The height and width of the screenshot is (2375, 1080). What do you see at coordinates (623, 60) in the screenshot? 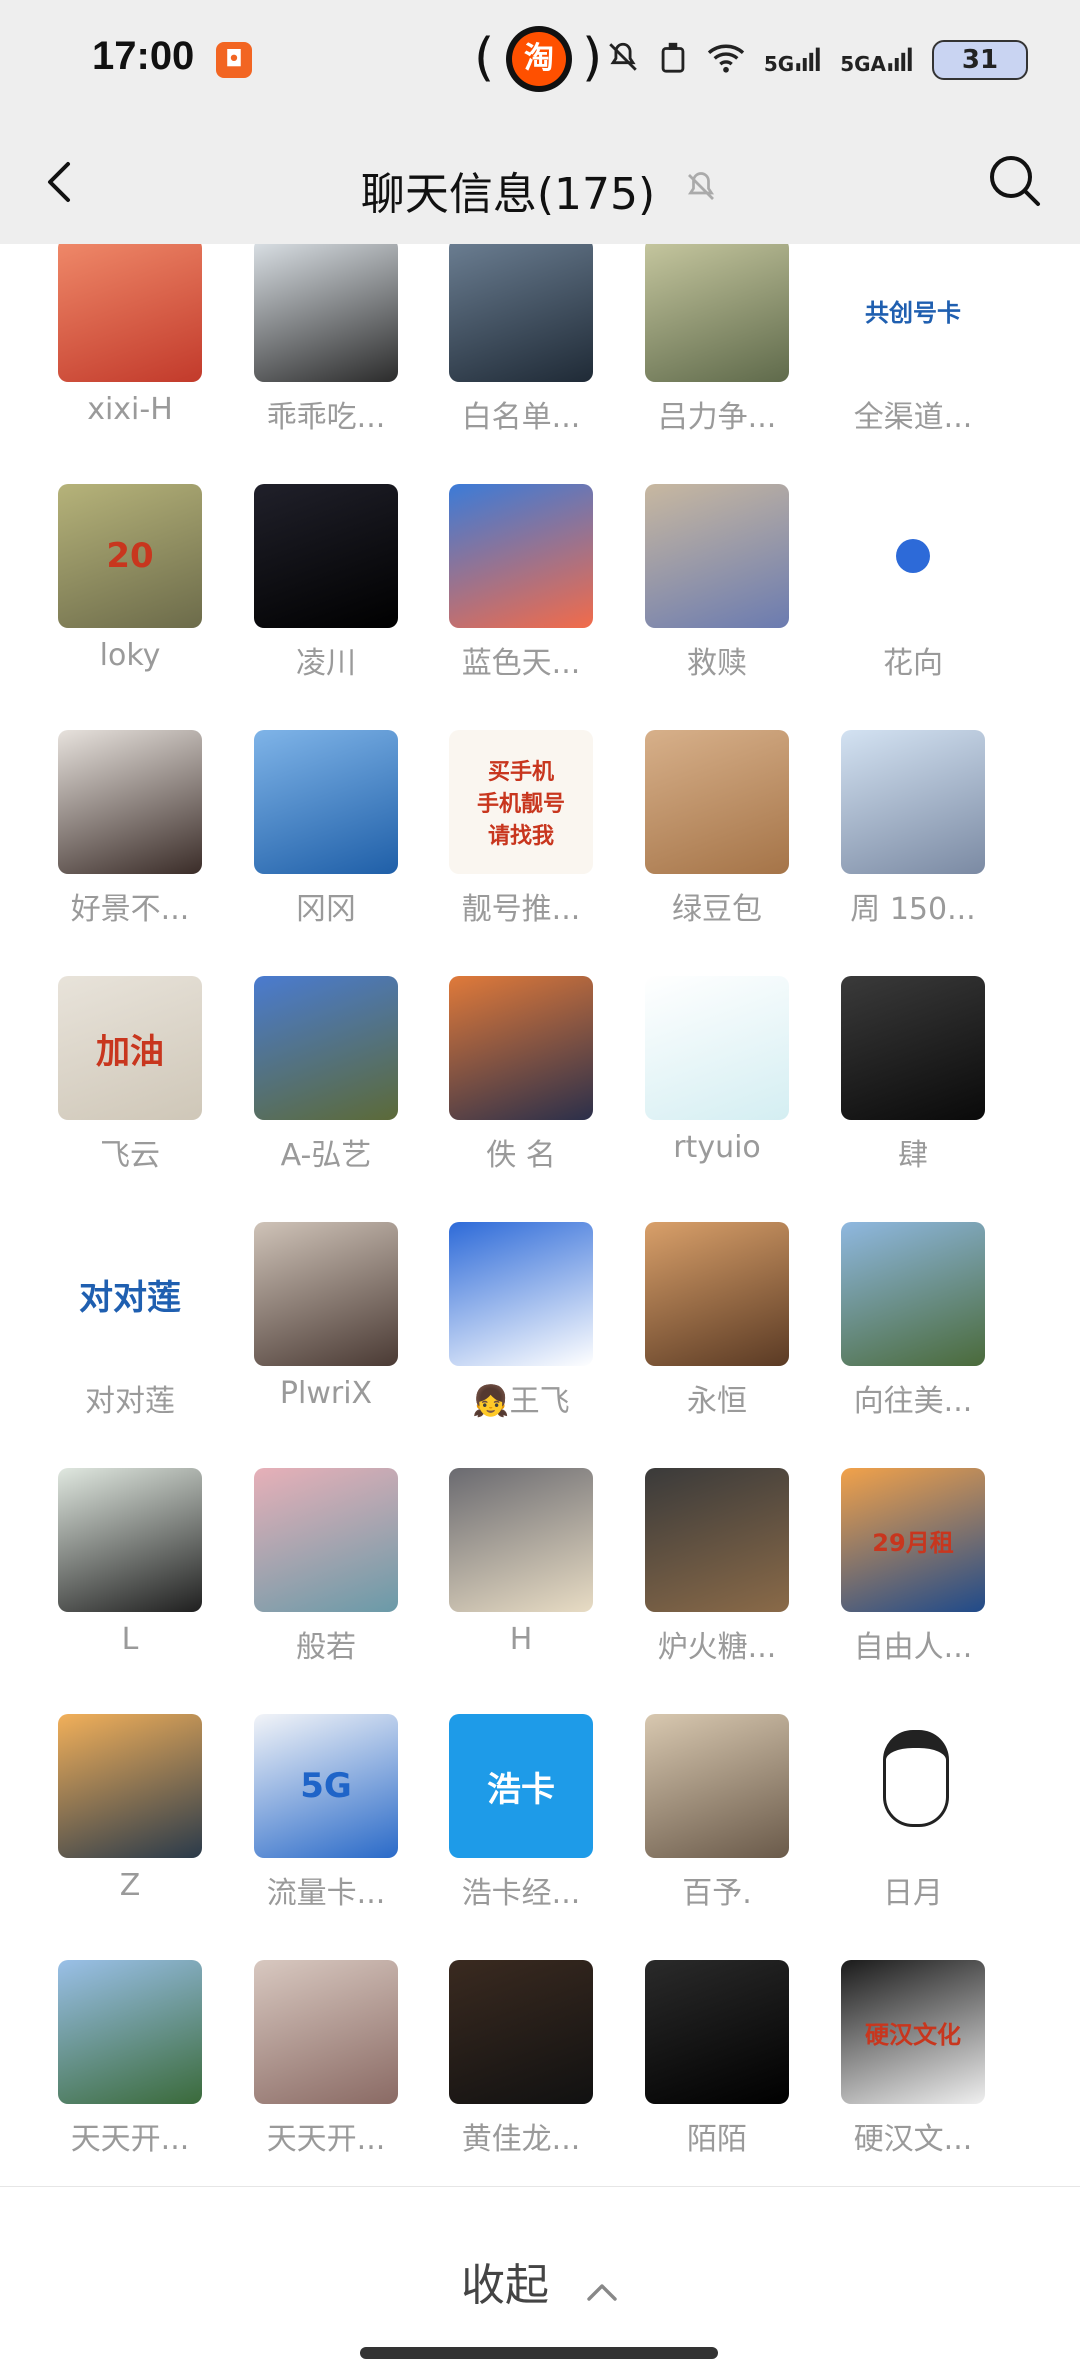
I see `mute-icon` at bounding box center [623, 60].